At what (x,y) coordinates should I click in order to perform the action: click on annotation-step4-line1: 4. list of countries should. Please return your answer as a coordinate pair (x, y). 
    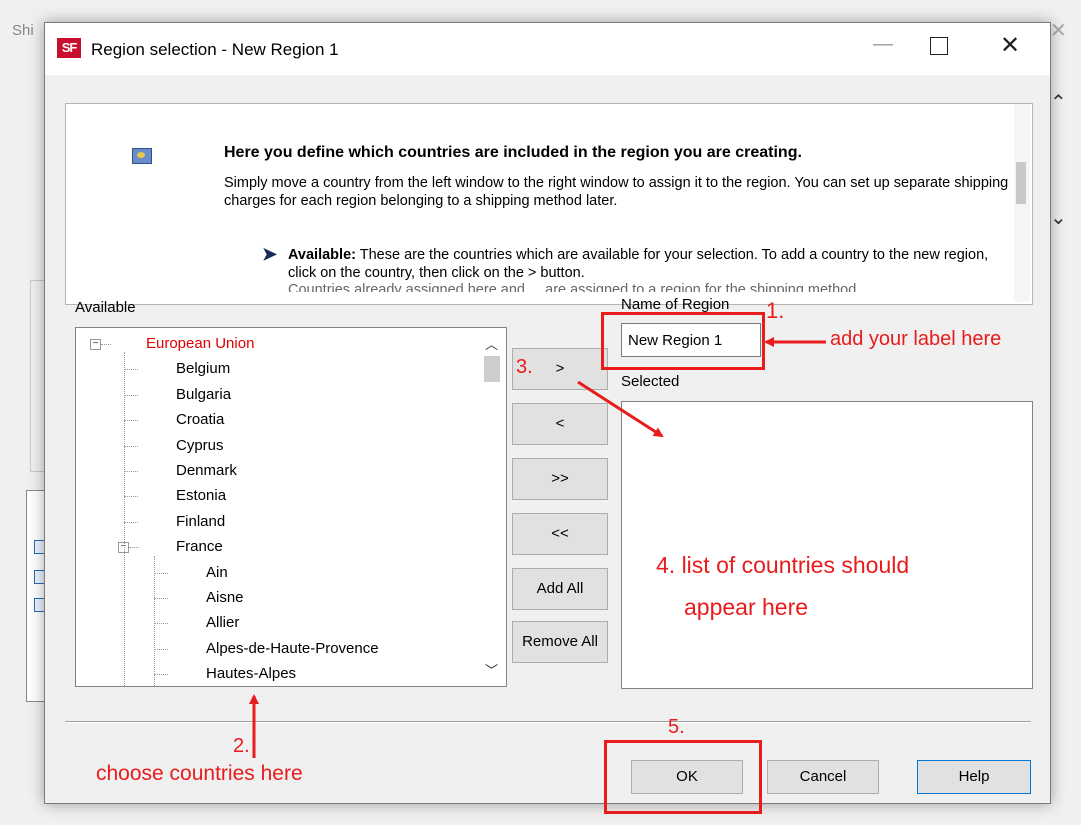
    Looking at the image, I should click on (783, 565).